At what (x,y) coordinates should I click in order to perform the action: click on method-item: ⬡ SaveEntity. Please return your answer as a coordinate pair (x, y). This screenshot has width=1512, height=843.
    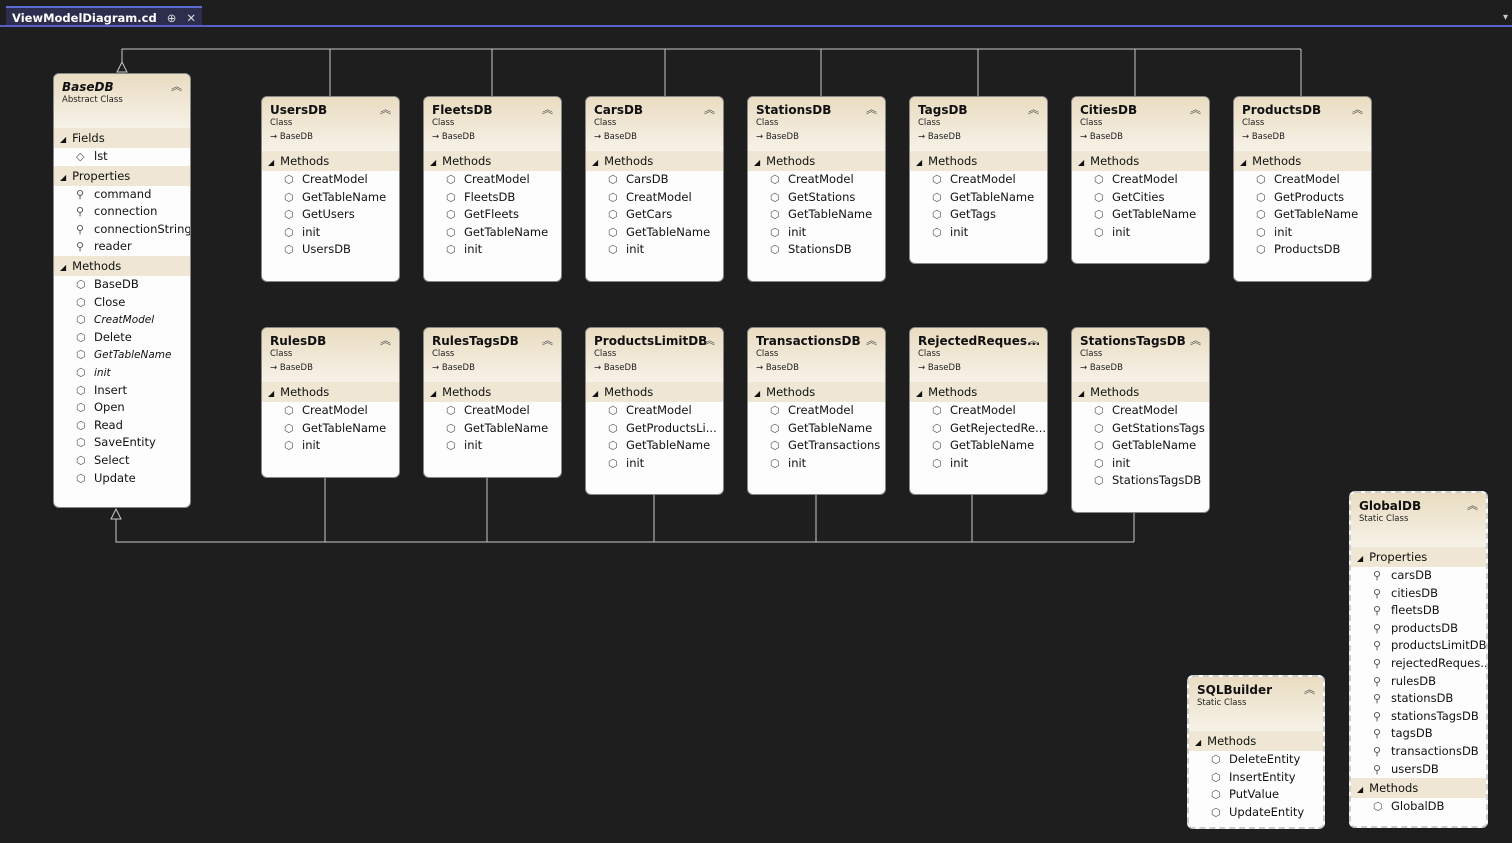
    Looking at the image, I should click on (122, 443).